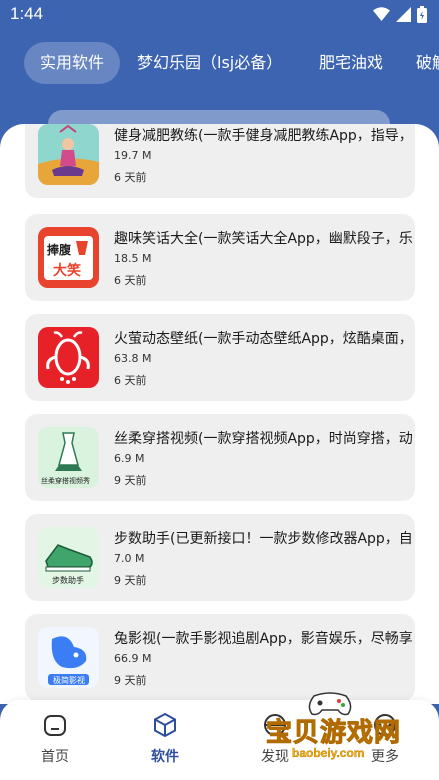 This screenshot has width=439, height=780. Describe the element at coordinates (59, 249) in the screenshot. I see `jokes-icon-text-top: 捧腹` at that location.